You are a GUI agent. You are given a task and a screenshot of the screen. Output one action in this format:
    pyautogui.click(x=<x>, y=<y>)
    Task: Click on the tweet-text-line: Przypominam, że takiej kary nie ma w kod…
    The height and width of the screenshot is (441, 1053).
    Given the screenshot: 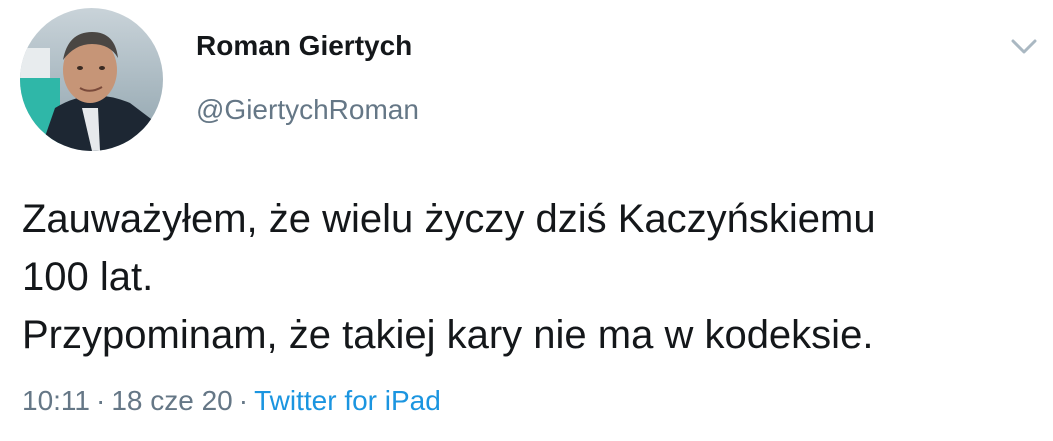 What is the action you would take?
    pyautogui.click(x=448, y=335)
    